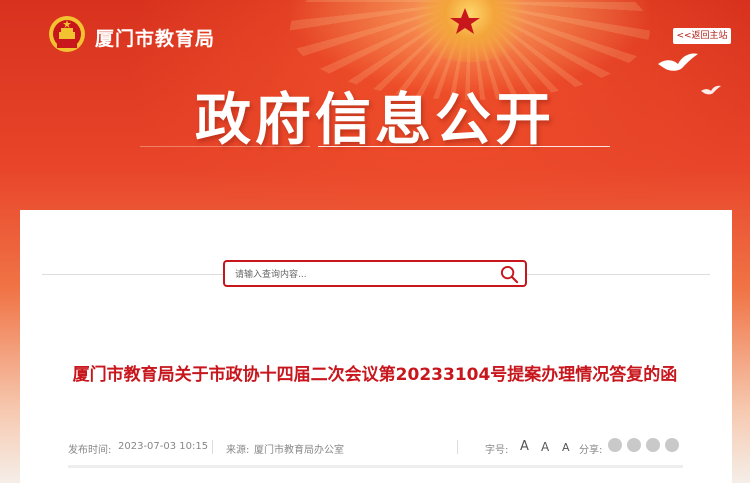 The width and height of the screenshot is (750, 483). I want to click on share-wechat-icon, so click(653, 445).